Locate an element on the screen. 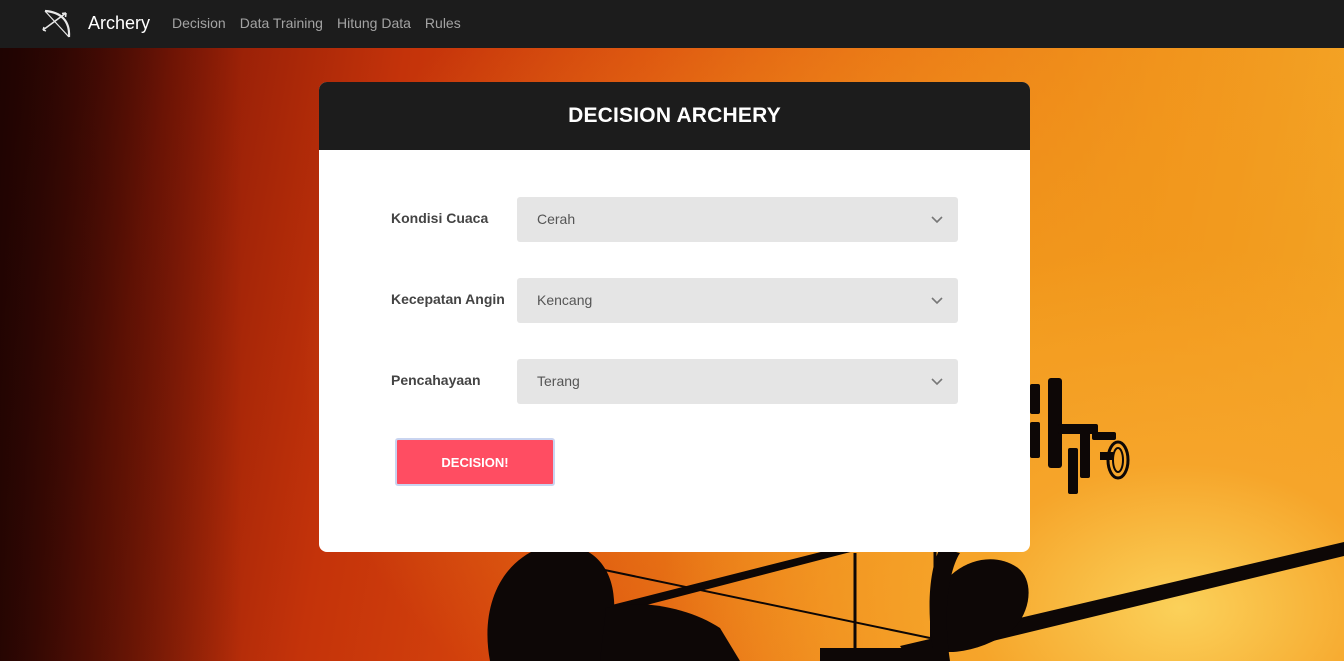 This screenshot has height=661, width=1344. card-header: DECISION ARCHERY is located at coordinates (674, 116).